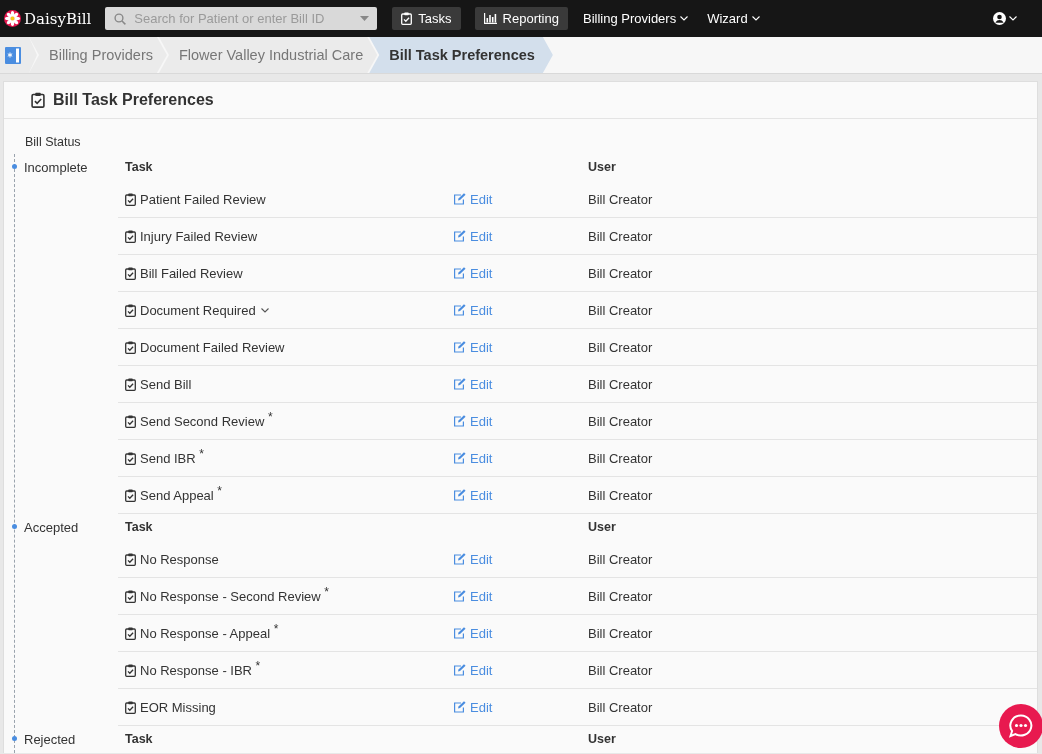 This screenshot has width=1042, height=754. What do you see at coordinates (179, 559) in the screenshot?
I see `task-name: No Response` at bounding box center [179, 559].